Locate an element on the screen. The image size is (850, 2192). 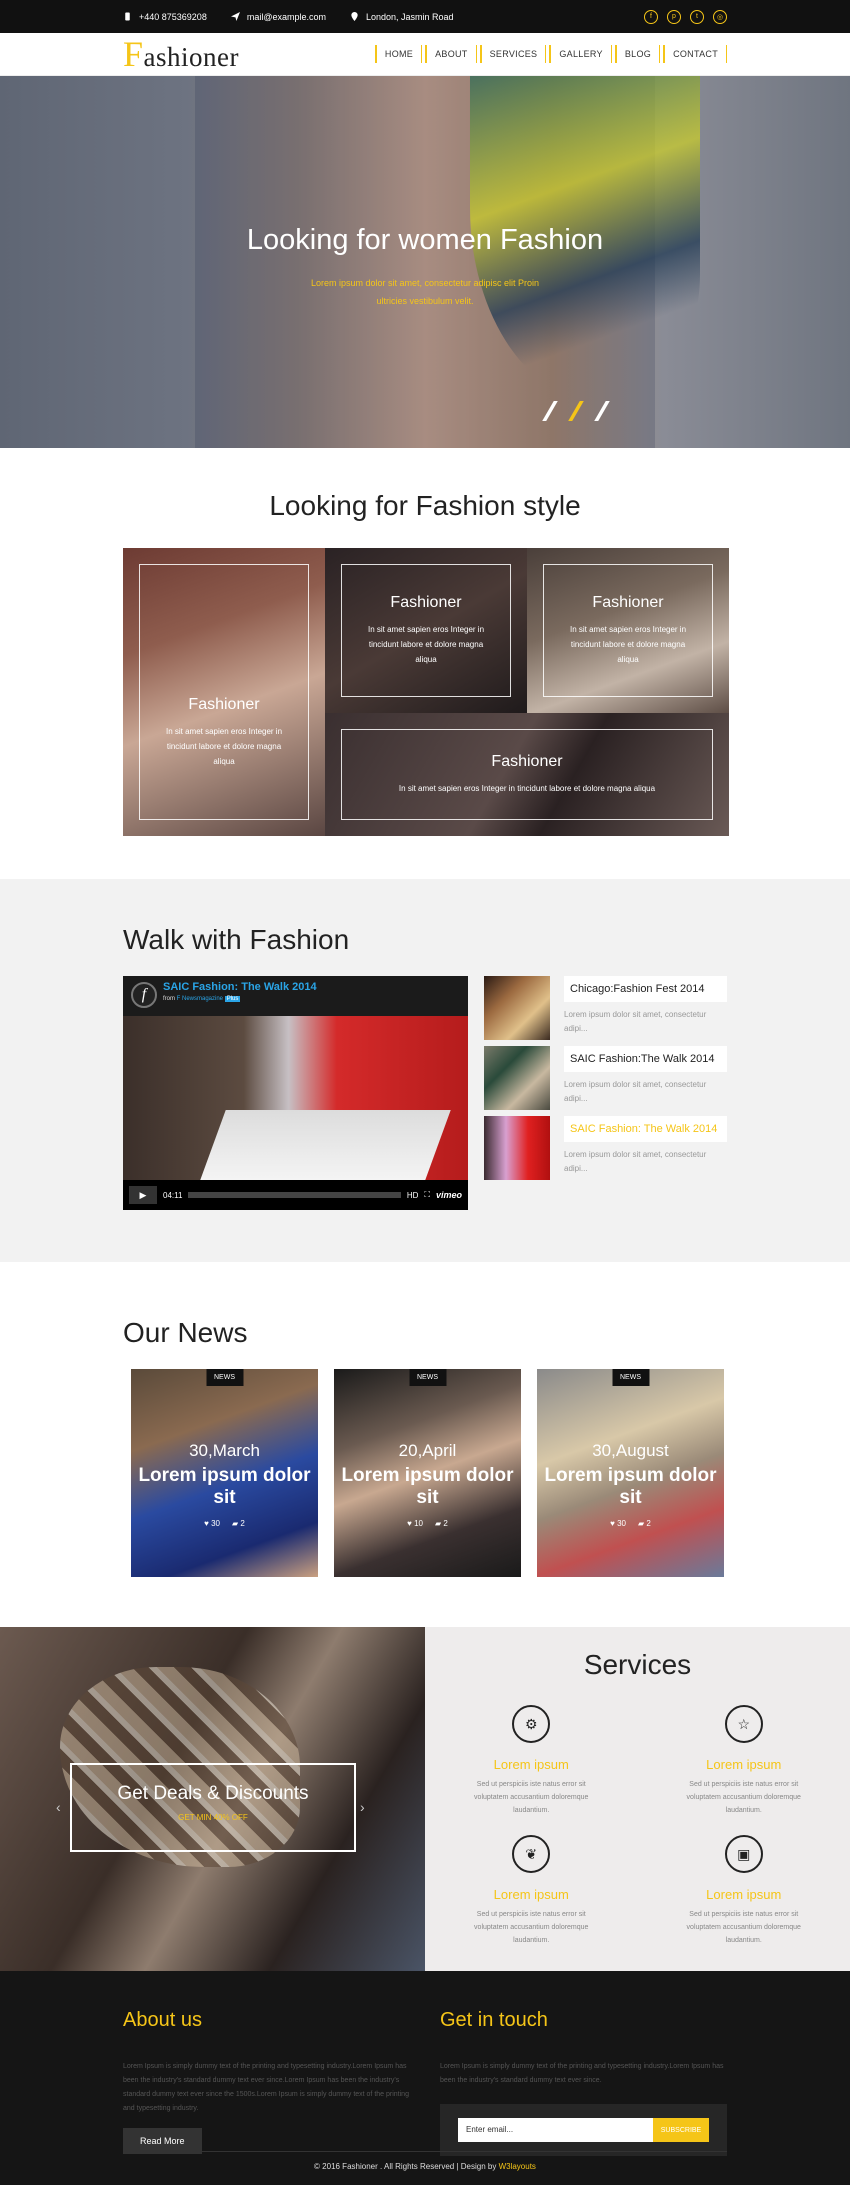
heart-icon: ♥ is located at coordinates (409, 1523).